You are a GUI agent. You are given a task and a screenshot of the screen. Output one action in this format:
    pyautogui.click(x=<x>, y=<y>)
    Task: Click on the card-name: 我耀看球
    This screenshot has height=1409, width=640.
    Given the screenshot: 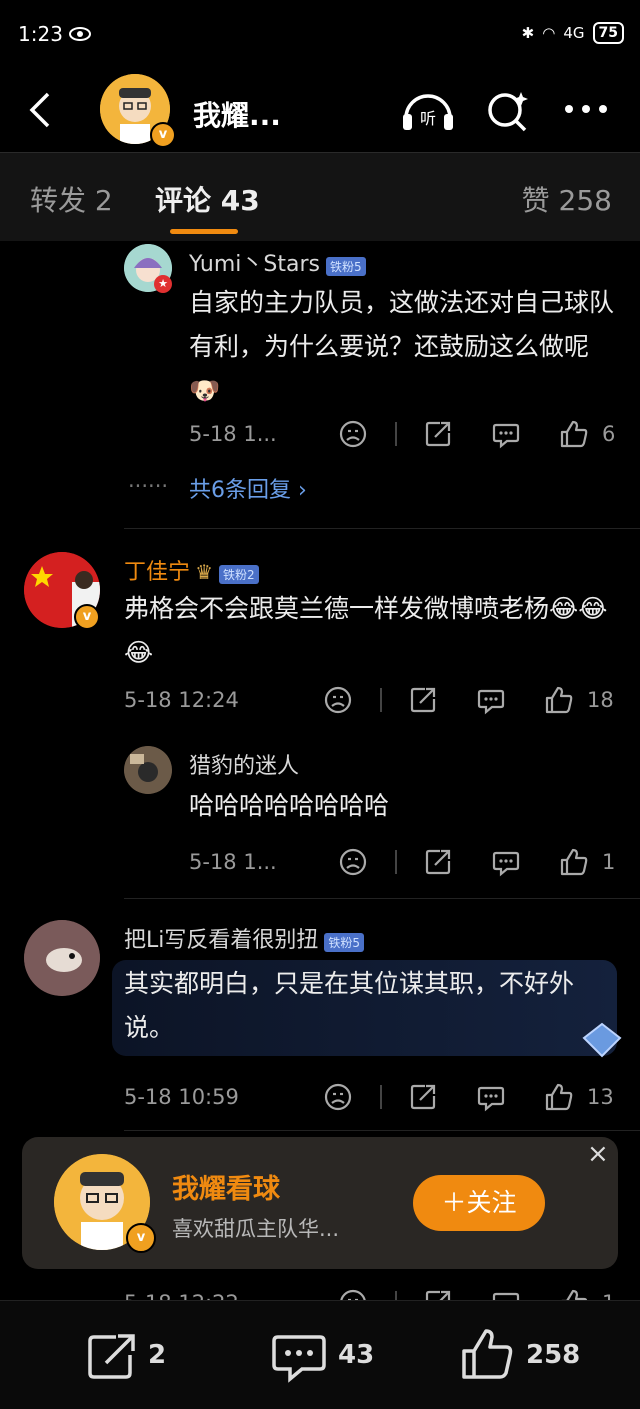 What is the action you would take?
    pyautogui.click(x=226, y=1186)
    